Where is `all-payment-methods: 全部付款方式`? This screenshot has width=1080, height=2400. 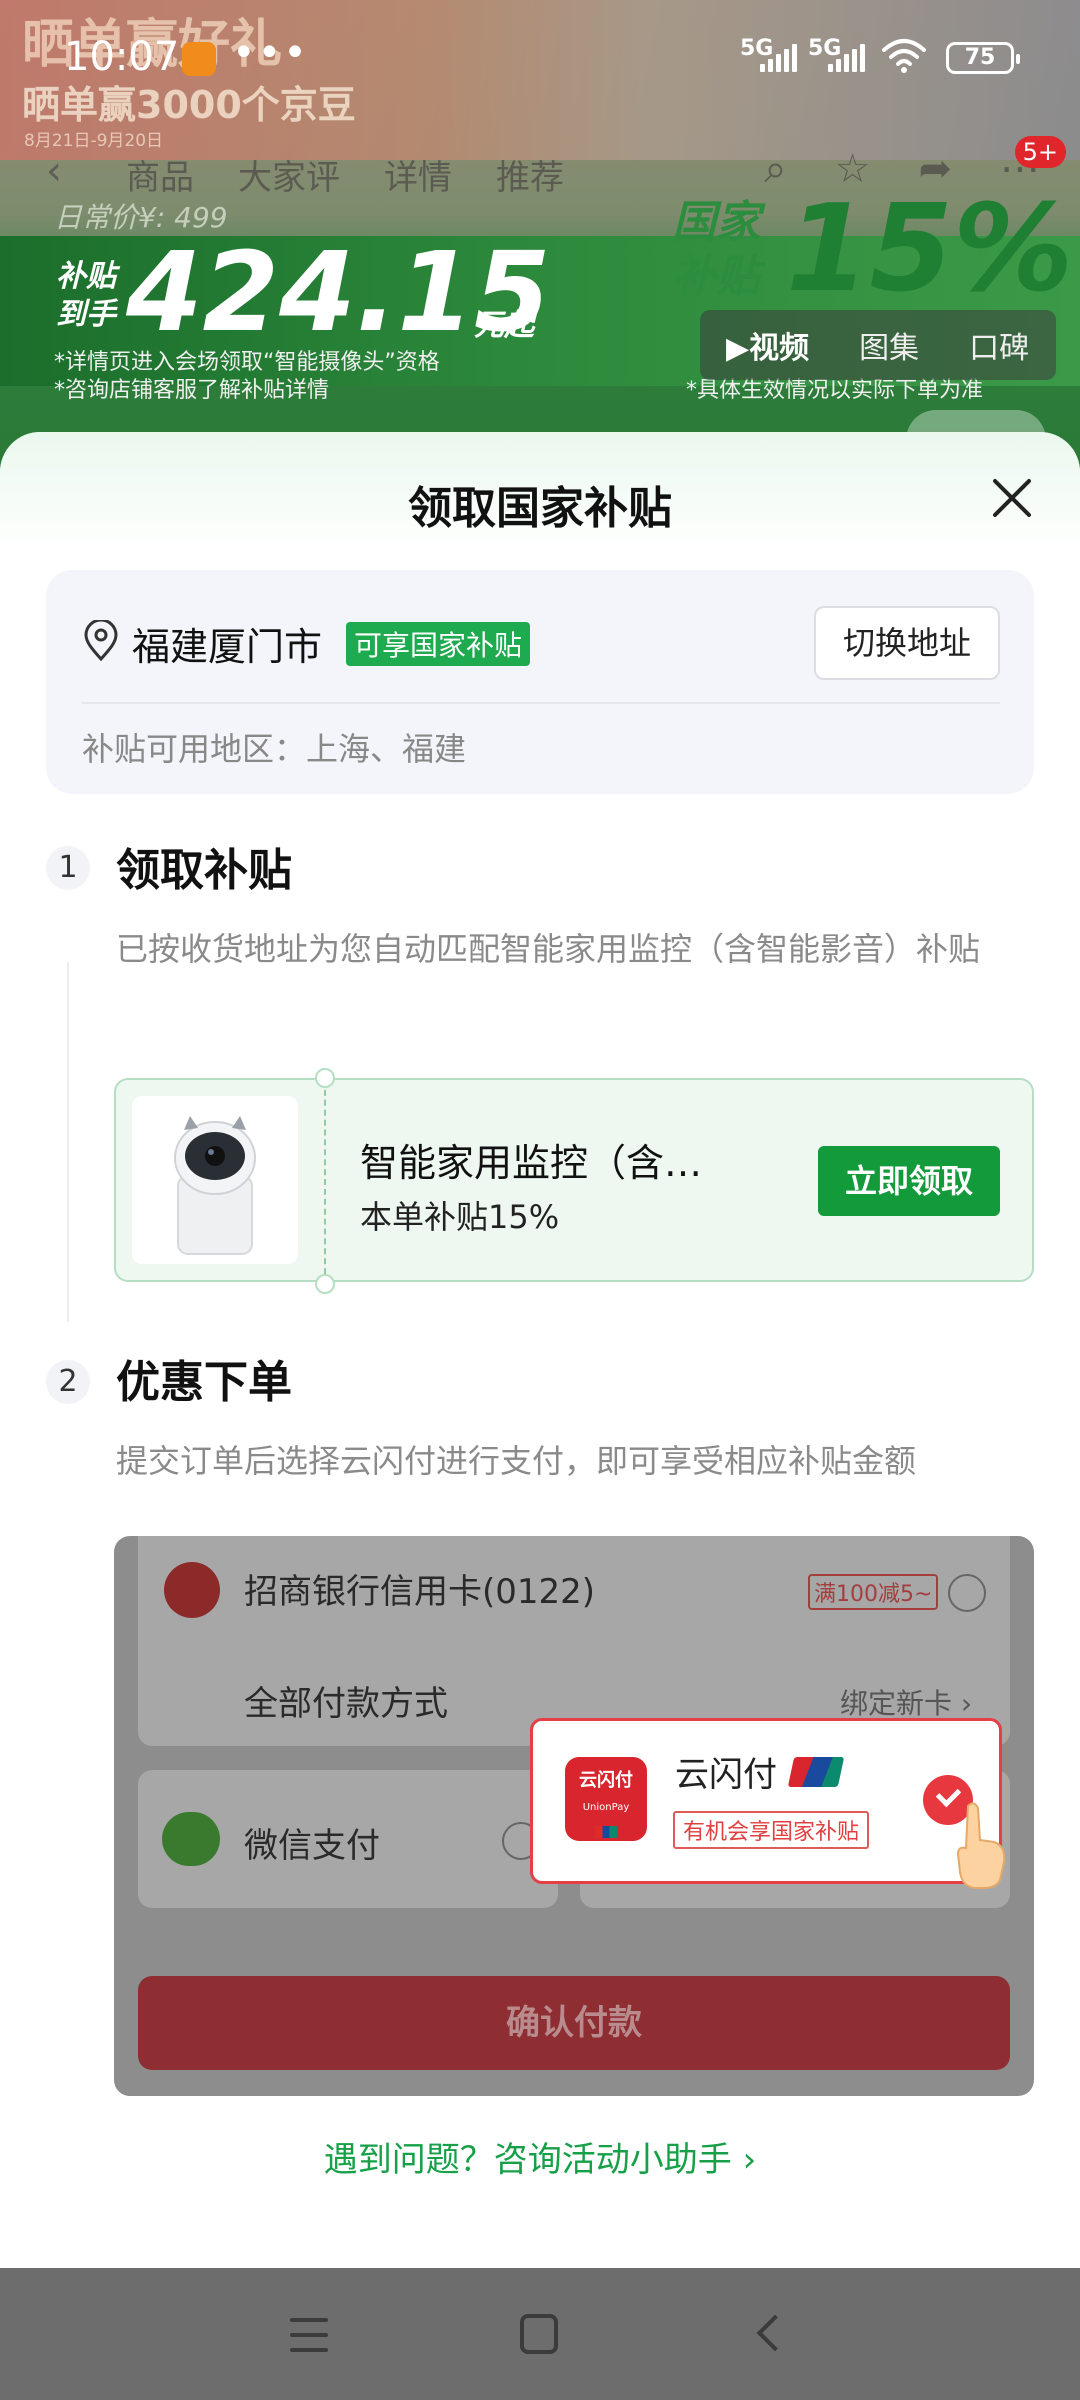
all-payment-methods: 全部付款方式 is located at coordinates (346, 1704).